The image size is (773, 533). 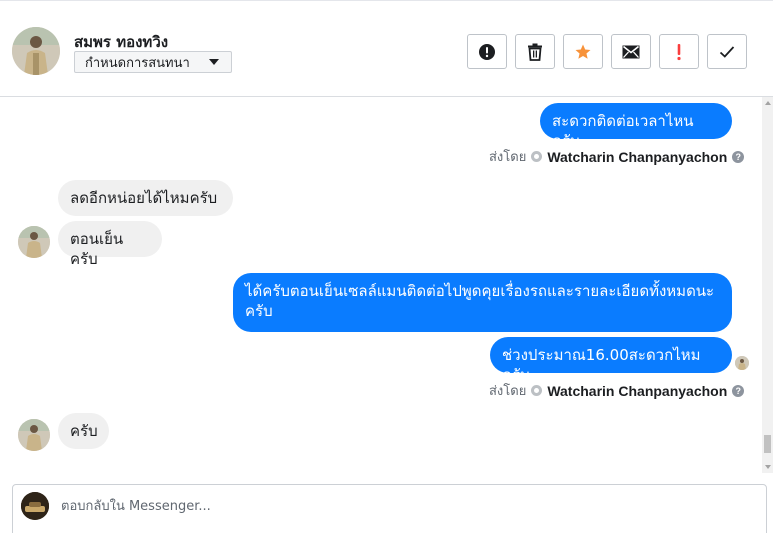 I want to click on exclamation-circle-icon, so click(x=487, y=51).